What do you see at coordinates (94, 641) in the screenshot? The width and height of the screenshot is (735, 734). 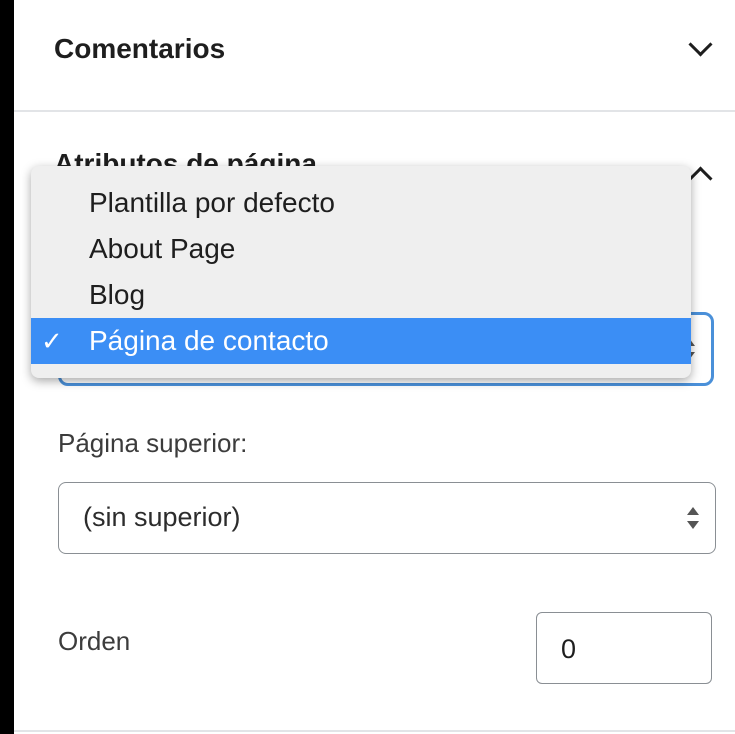 I see `order-label: Orden` at bounding box center [94, 641].